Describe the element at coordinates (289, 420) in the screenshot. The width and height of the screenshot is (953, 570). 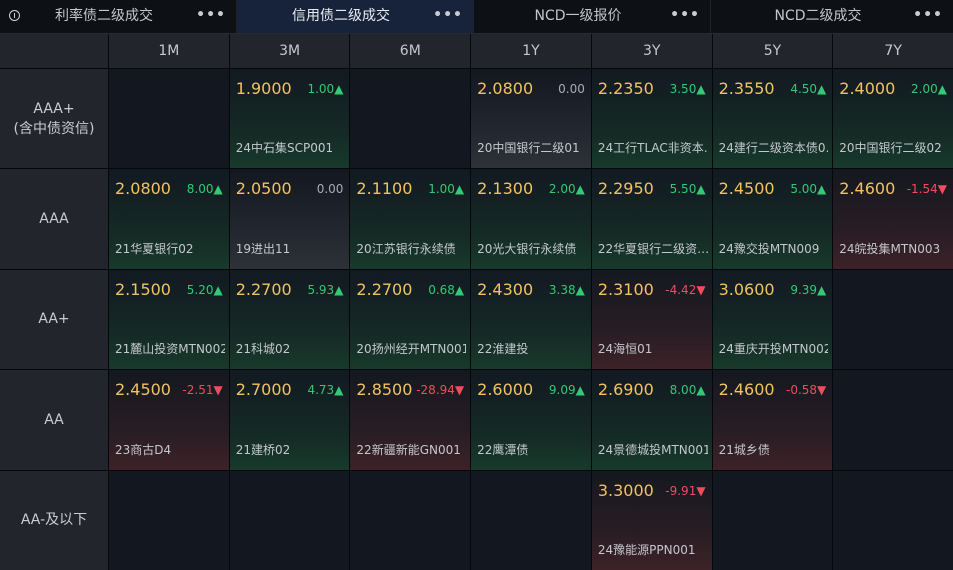
I see `bond-cell: 2.7000 4.73▲ 21建桥02` at that location.